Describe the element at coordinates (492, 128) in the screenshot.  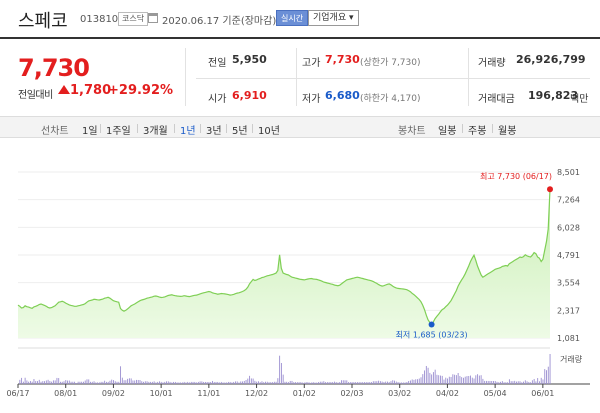
I see `toolbar-separator` at that location.